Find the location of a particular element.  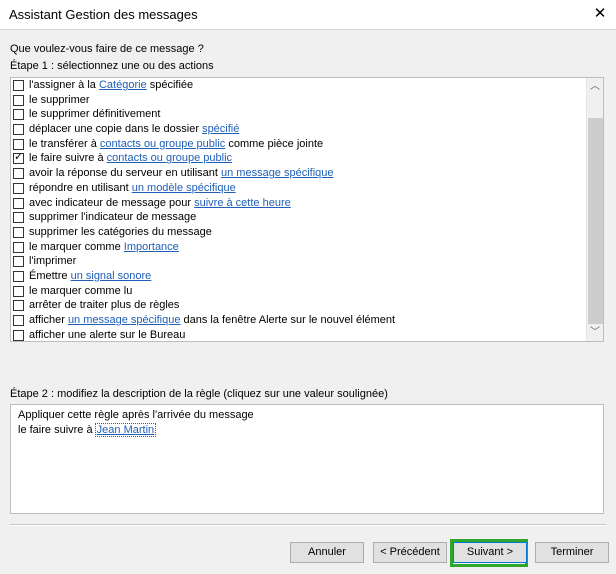

description-line-2: le faire suivre à Jean Martin is located at coordinates (87, 430).